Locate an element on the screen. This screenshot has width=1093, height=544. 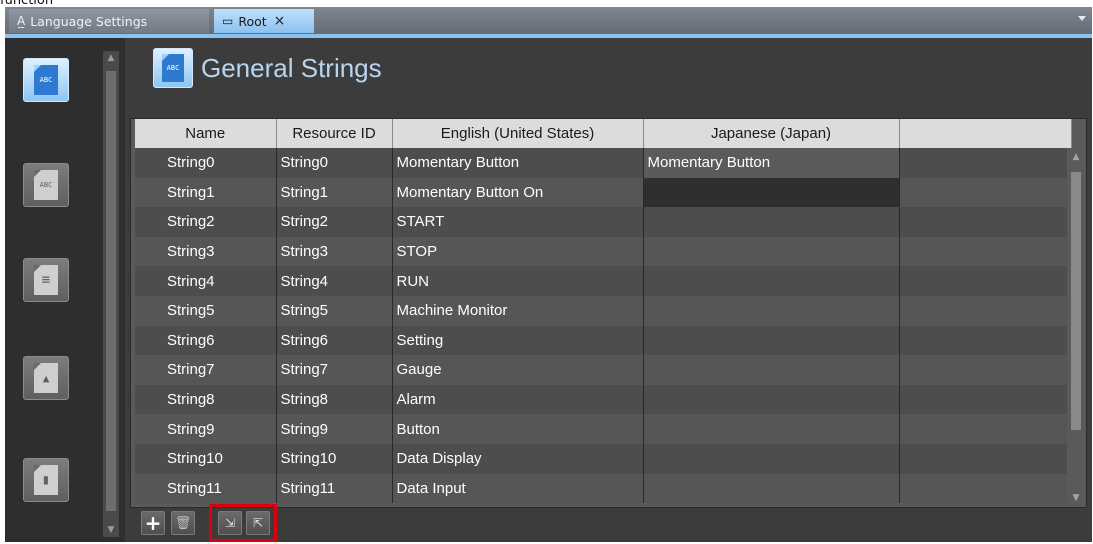
table-row: String4 String4 RUN is located at coordinates (603, 281).